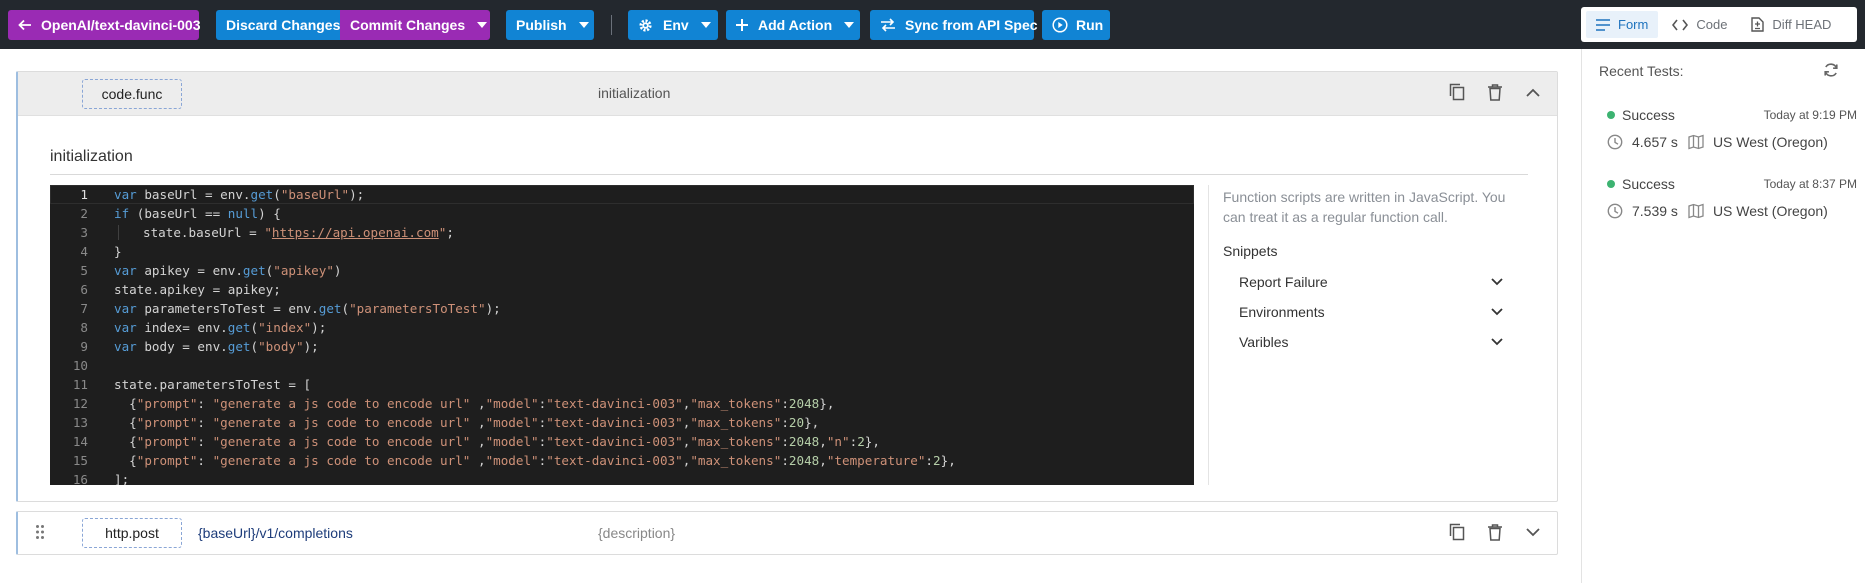 Image resolution: width=1865 pixels, height=583 pixels. I want to click on test-duration: 7.539 s, so click(1655, 211).